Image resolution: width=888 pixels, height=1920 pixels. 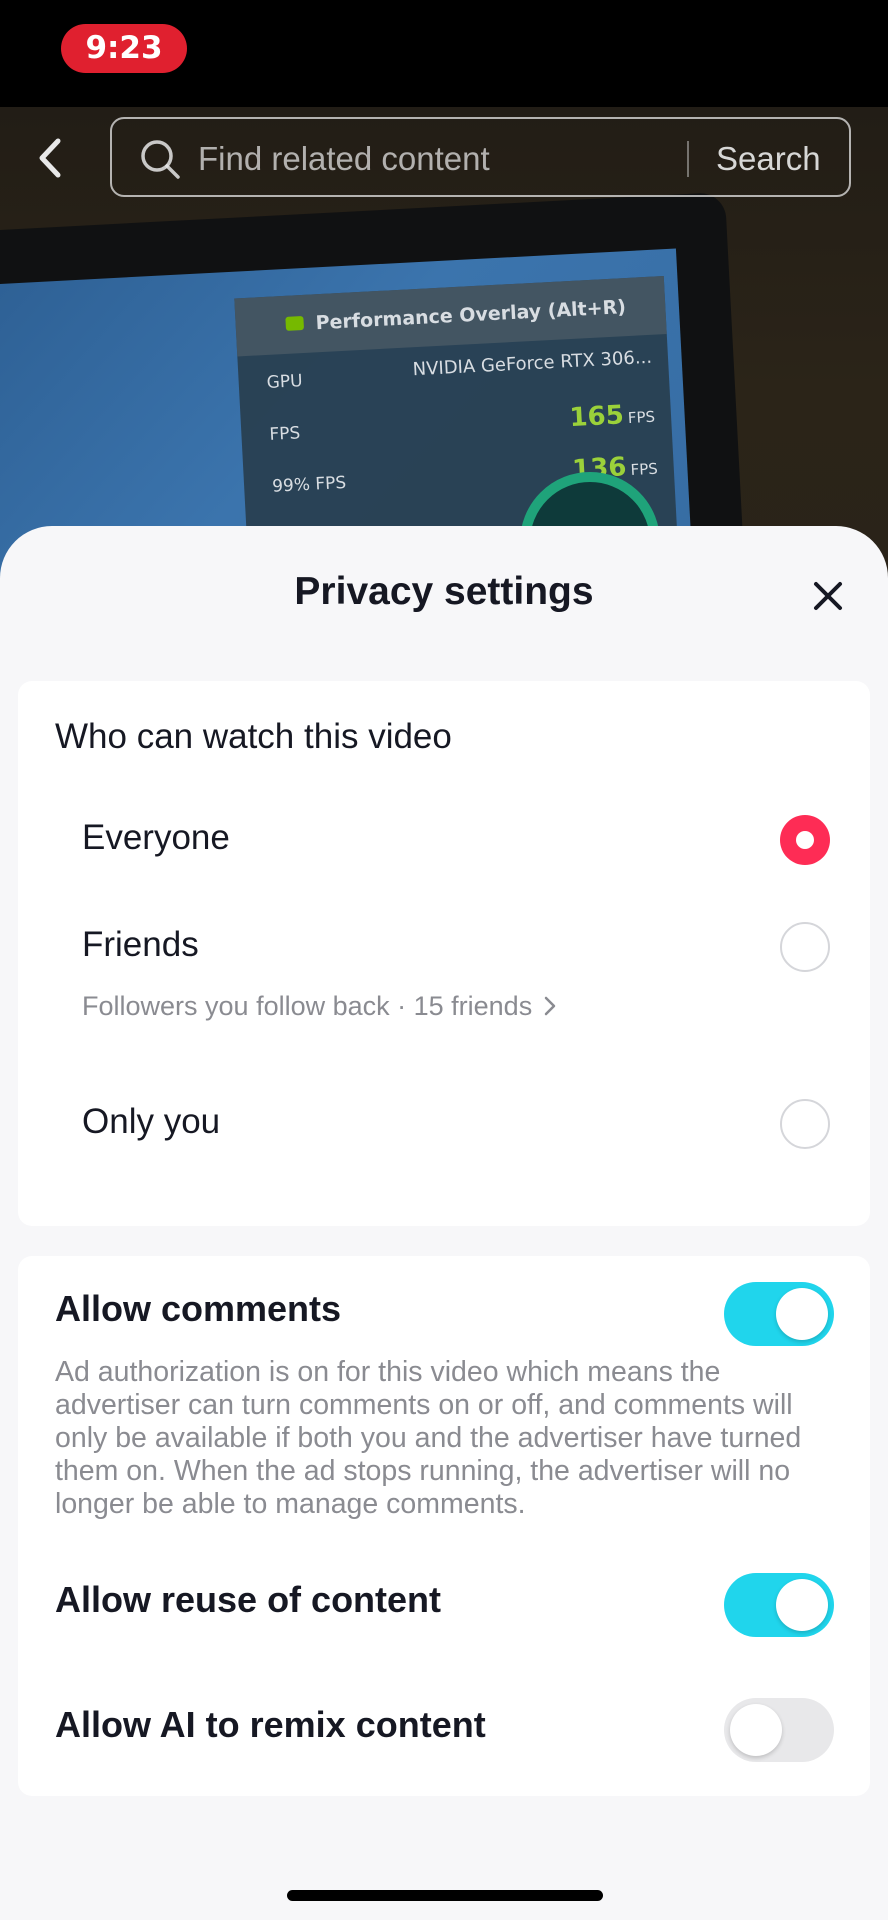 What do you see at coordinates (445, 1895) in the screenshot?
I see `home-indicator` at bounding box center [445, 1895].